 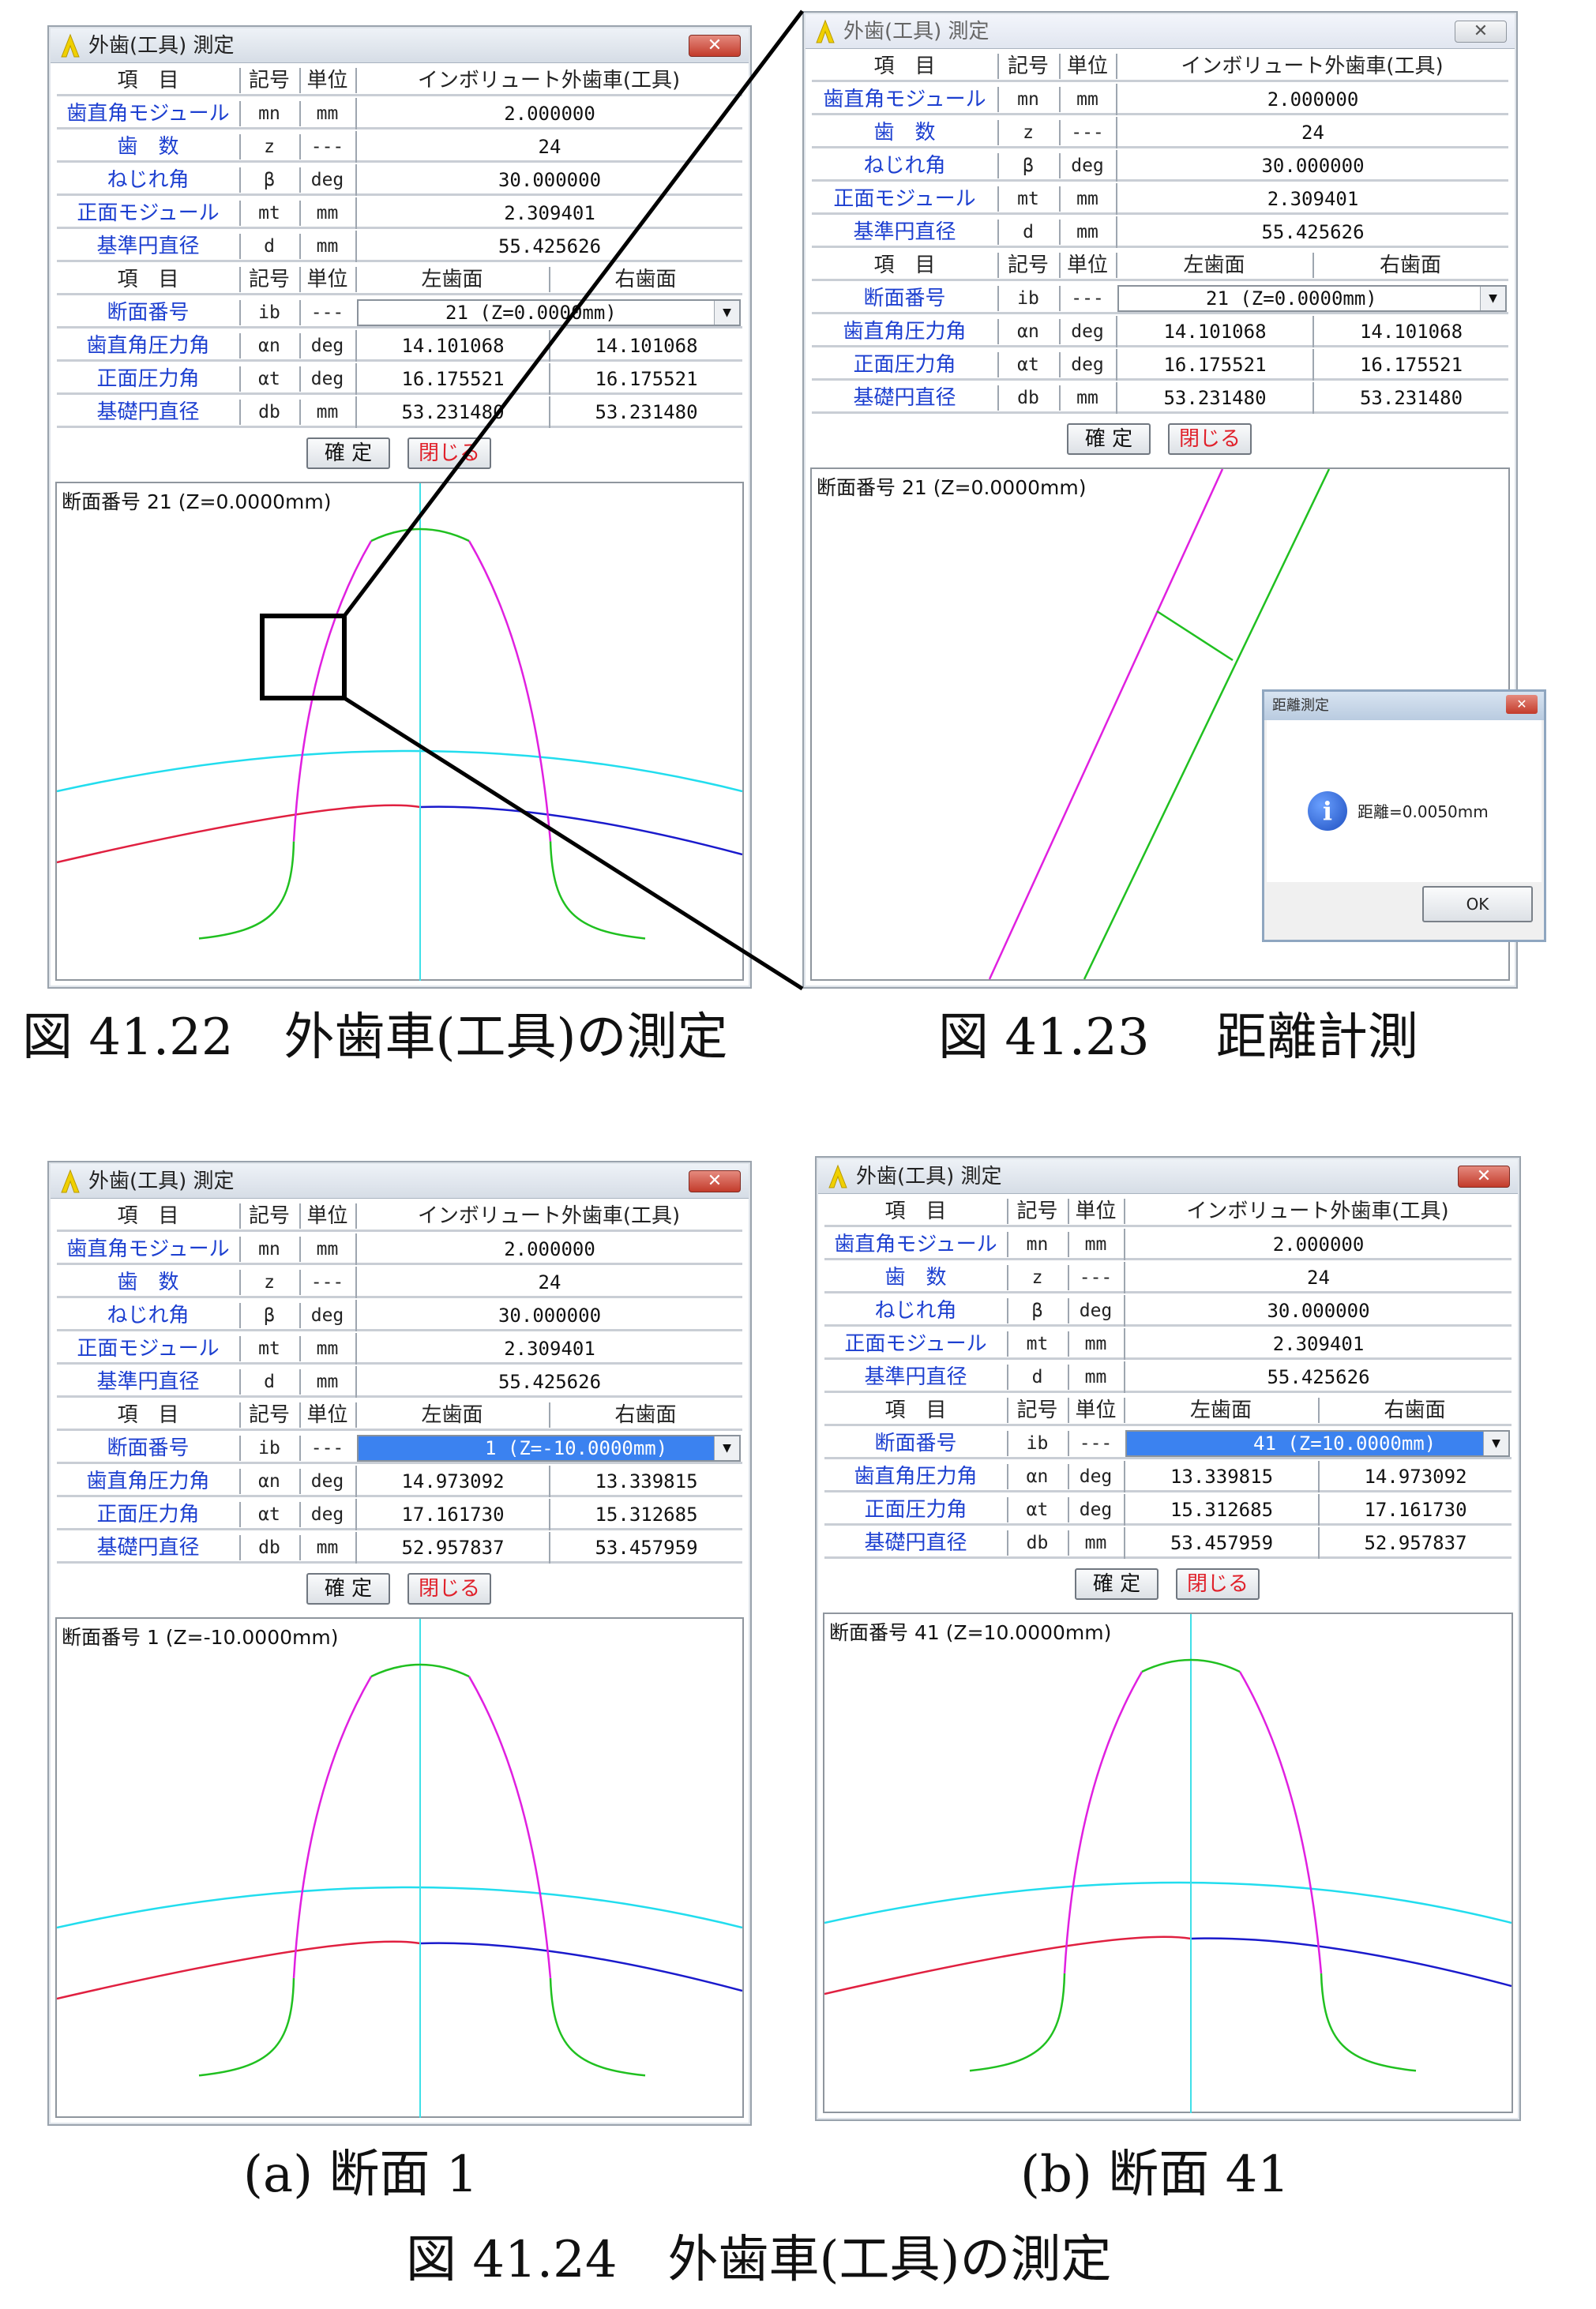 I want to click on table-row: 歯 数 z --- 24, so click(x=1160, y=132).